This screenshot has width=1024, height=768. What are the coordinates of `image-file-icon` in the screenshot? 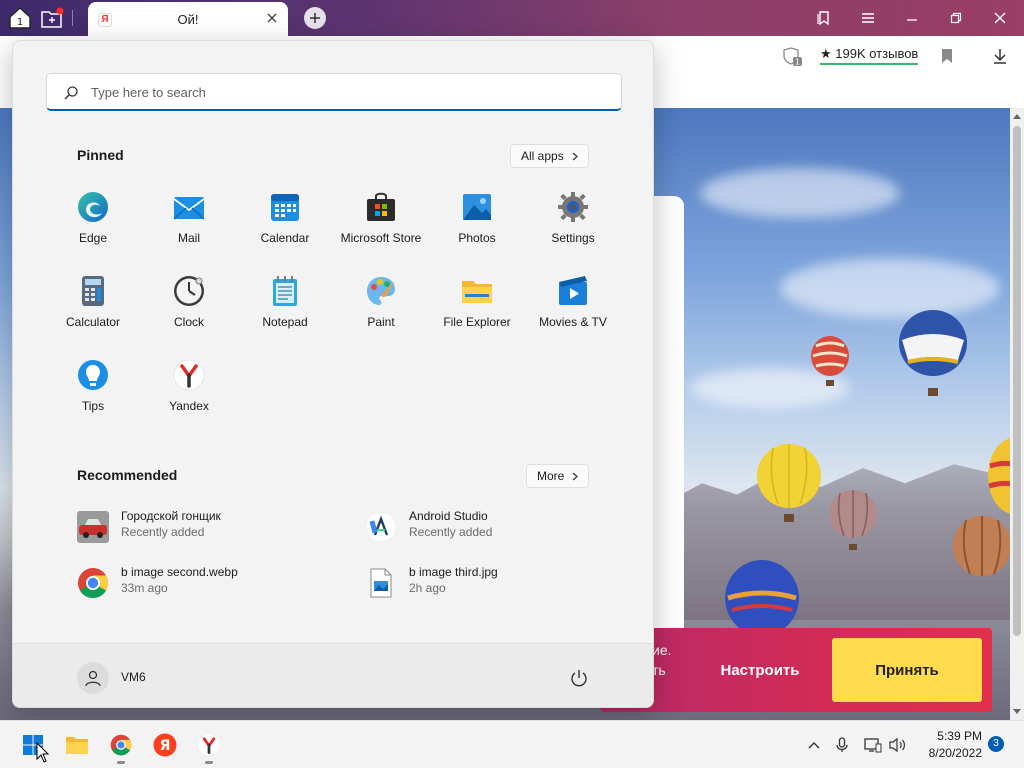 It's located at (381, 583).